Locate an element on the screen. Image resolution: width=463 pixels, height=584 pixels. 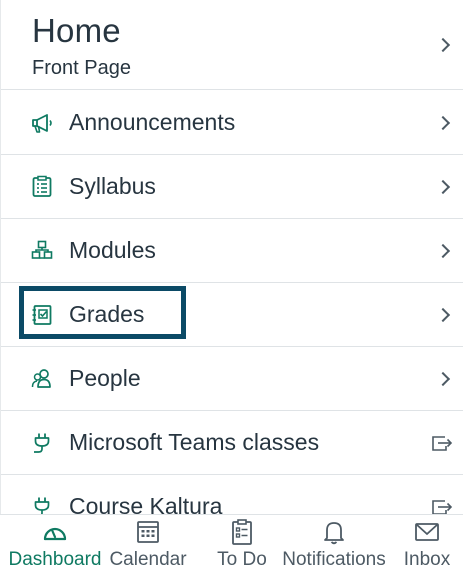
nav-item-modules: Modules is located at coordinates (232, 251).